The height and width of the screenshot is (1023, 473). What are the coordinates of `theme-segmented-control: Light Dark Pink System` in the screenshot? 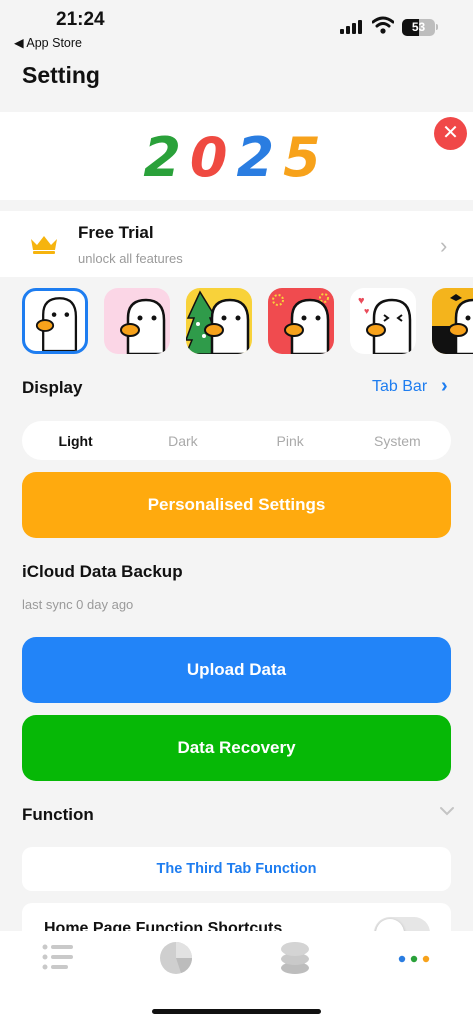 It's located at (236, 440).